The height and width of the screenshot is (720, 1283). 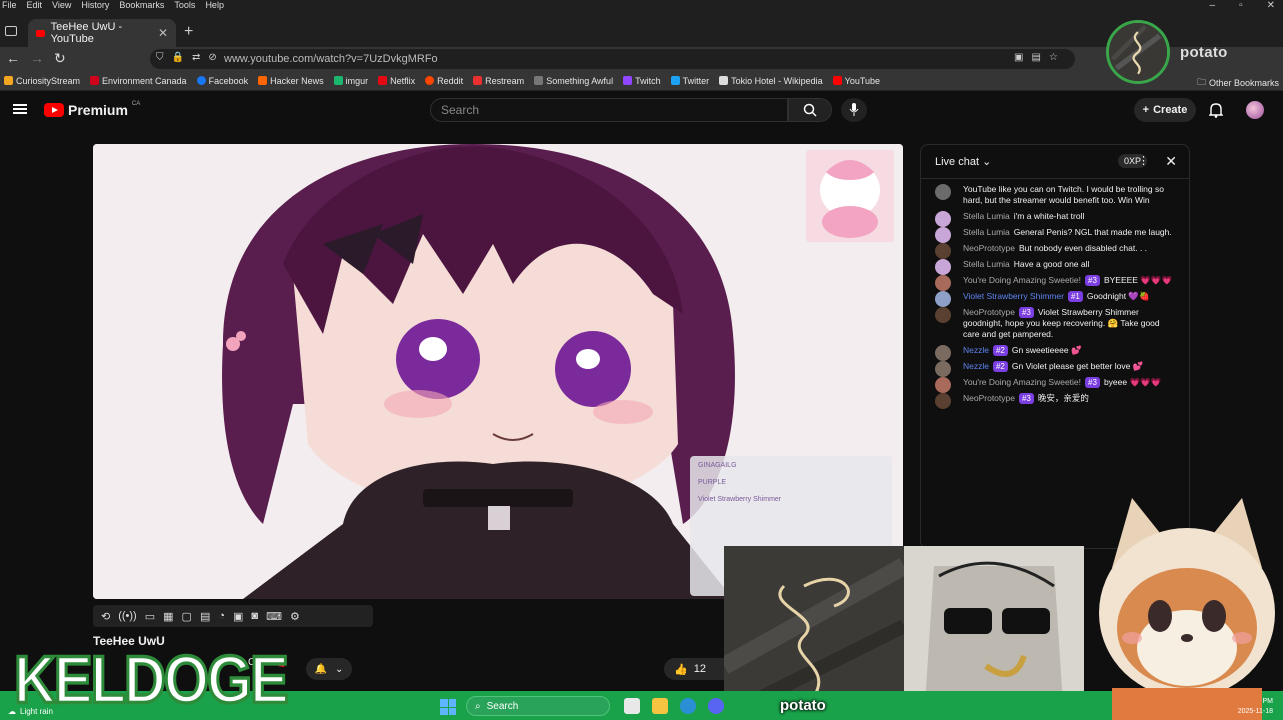 What do you see at coordinates (1238, 83) in the screenshot?
I see `other-bookmarks: 🗀 Other Bookmarks` at bounding box center [1238, 83].